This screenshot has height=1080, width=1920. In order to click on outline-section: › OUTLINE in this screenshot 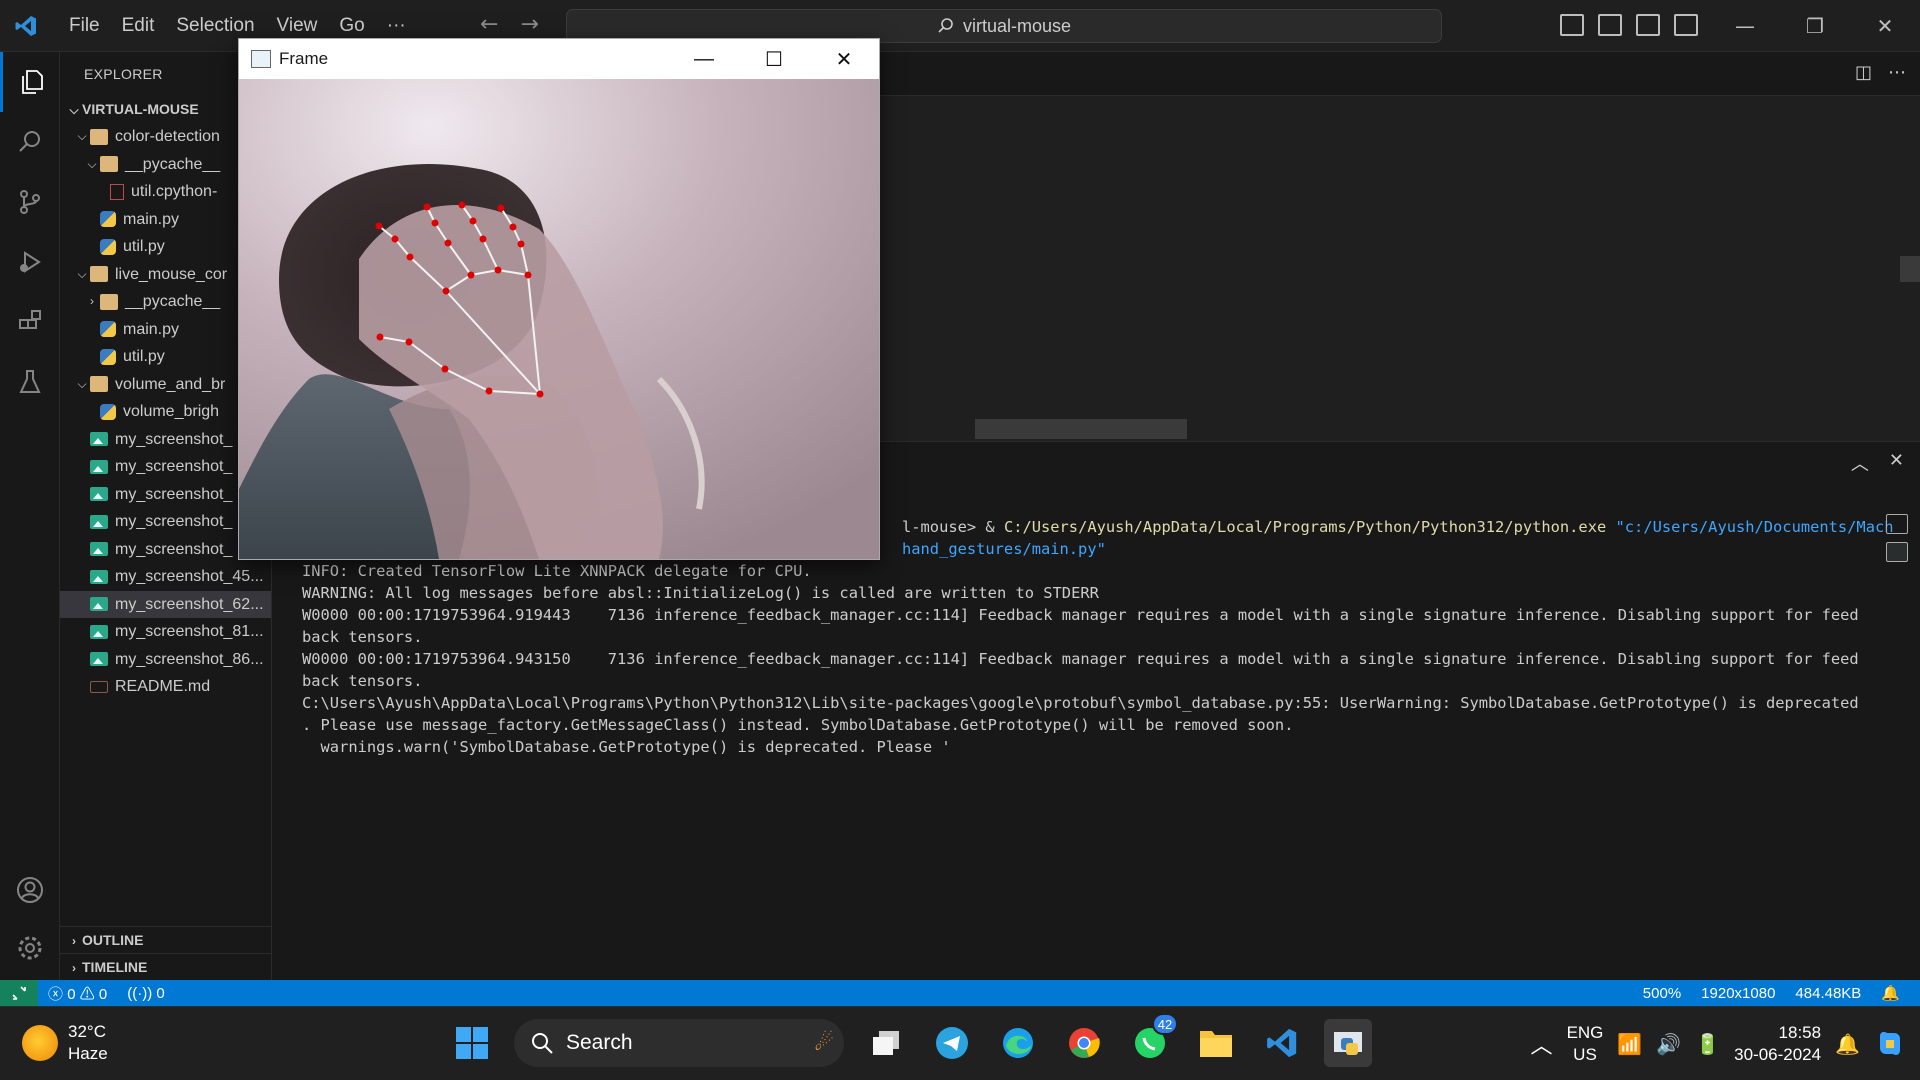, I will do `click(165, 939)`.